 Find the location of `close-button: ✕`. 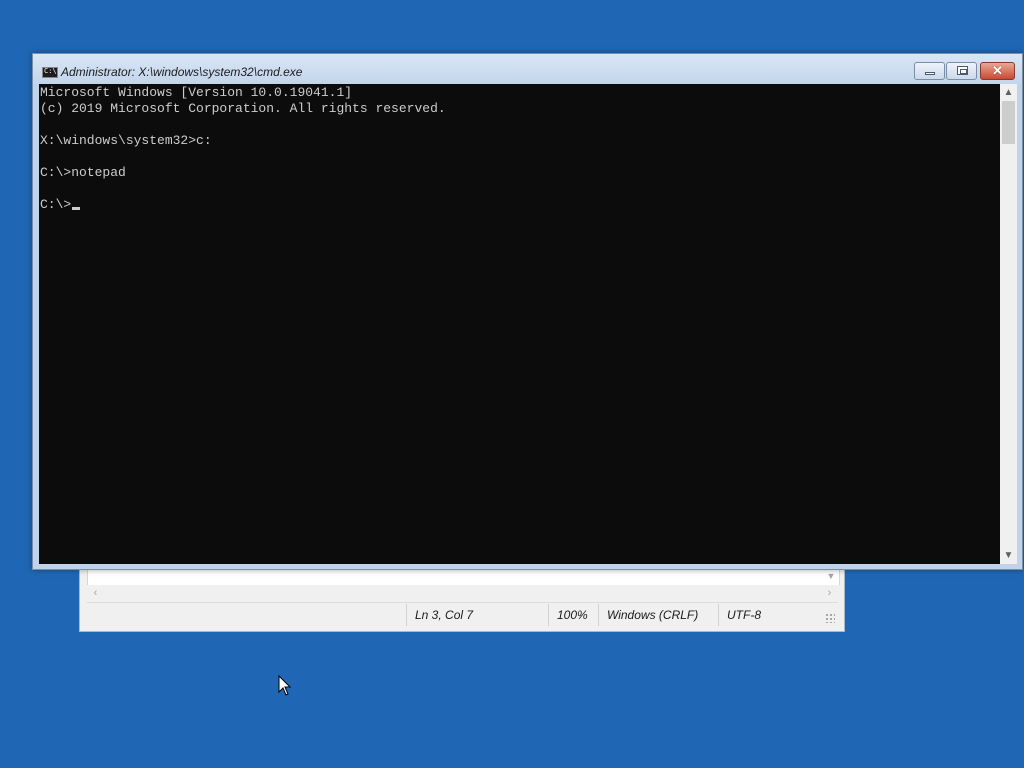

close-button: ✕ is located at coordinates (997, 71).